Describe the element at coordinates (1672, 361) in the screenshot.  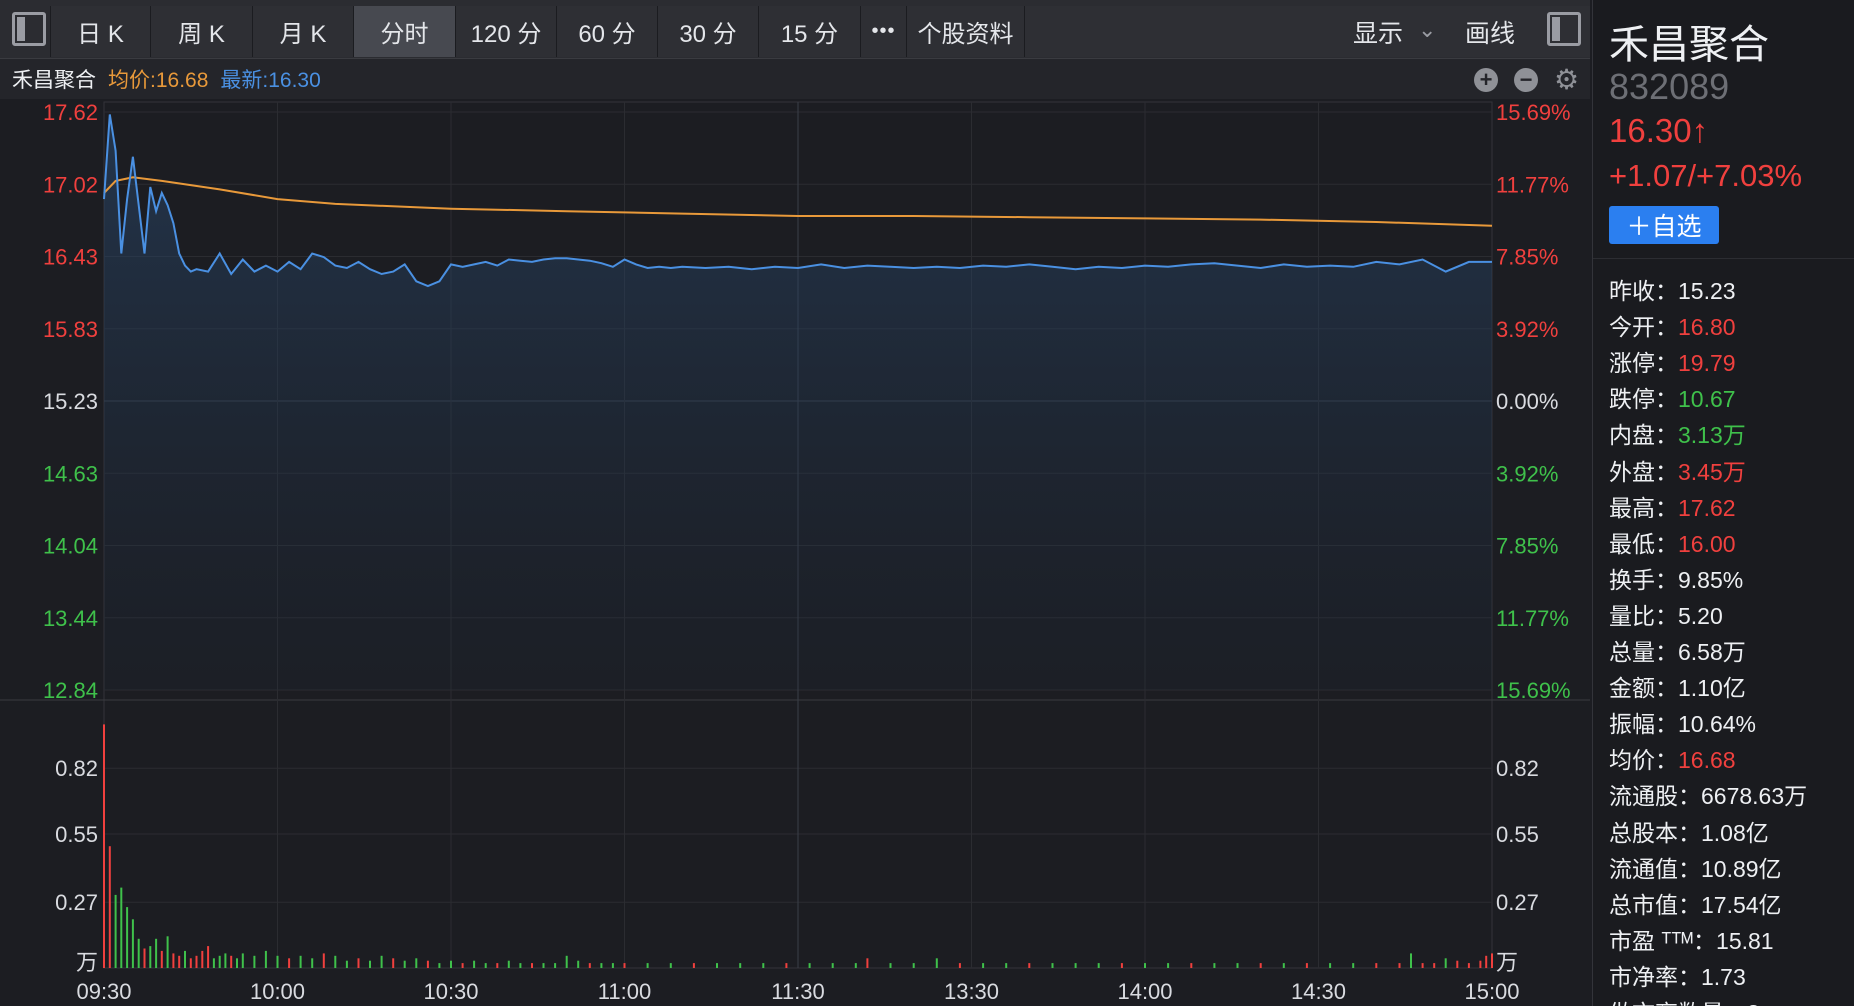
I see `stat-row: 涨停：19.79` at that location.